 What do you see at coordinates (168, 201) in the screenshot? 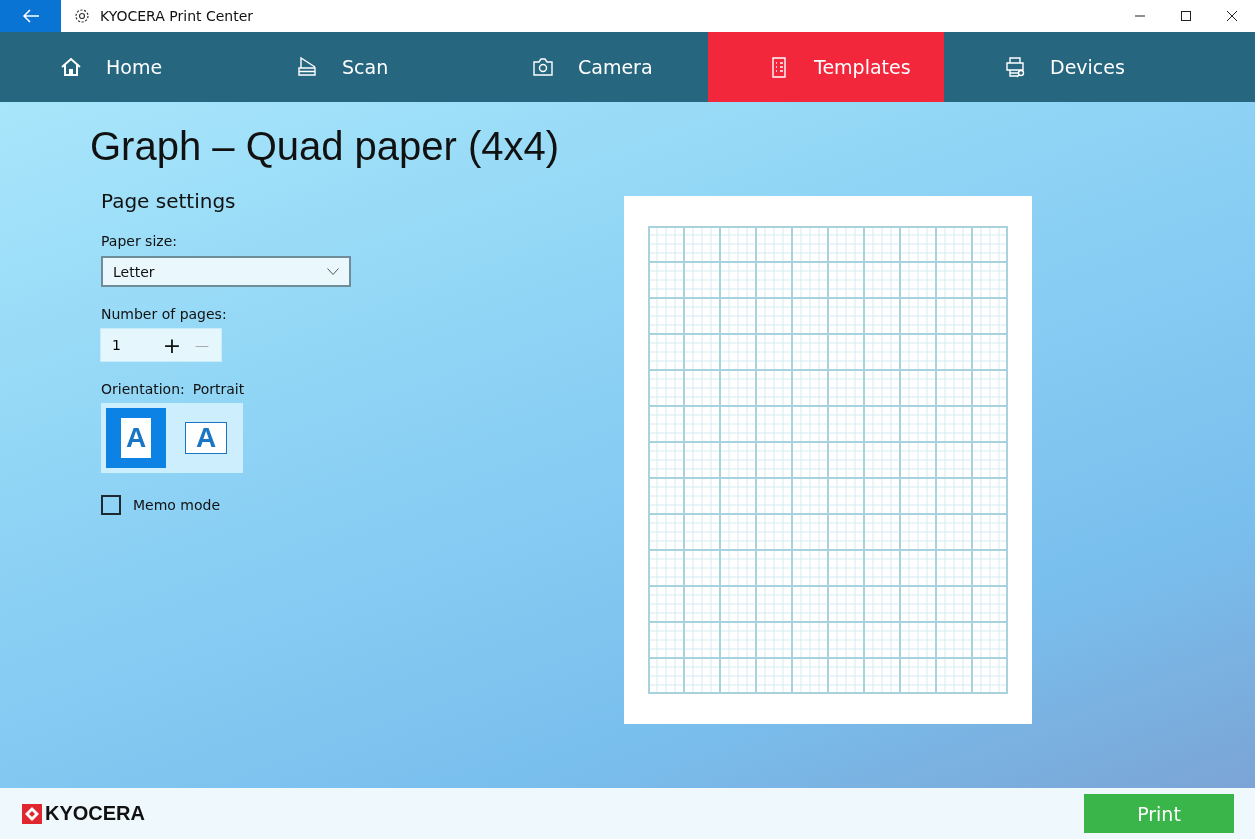
I see `section-heading: Page settings` at bounding box center [168, 201].